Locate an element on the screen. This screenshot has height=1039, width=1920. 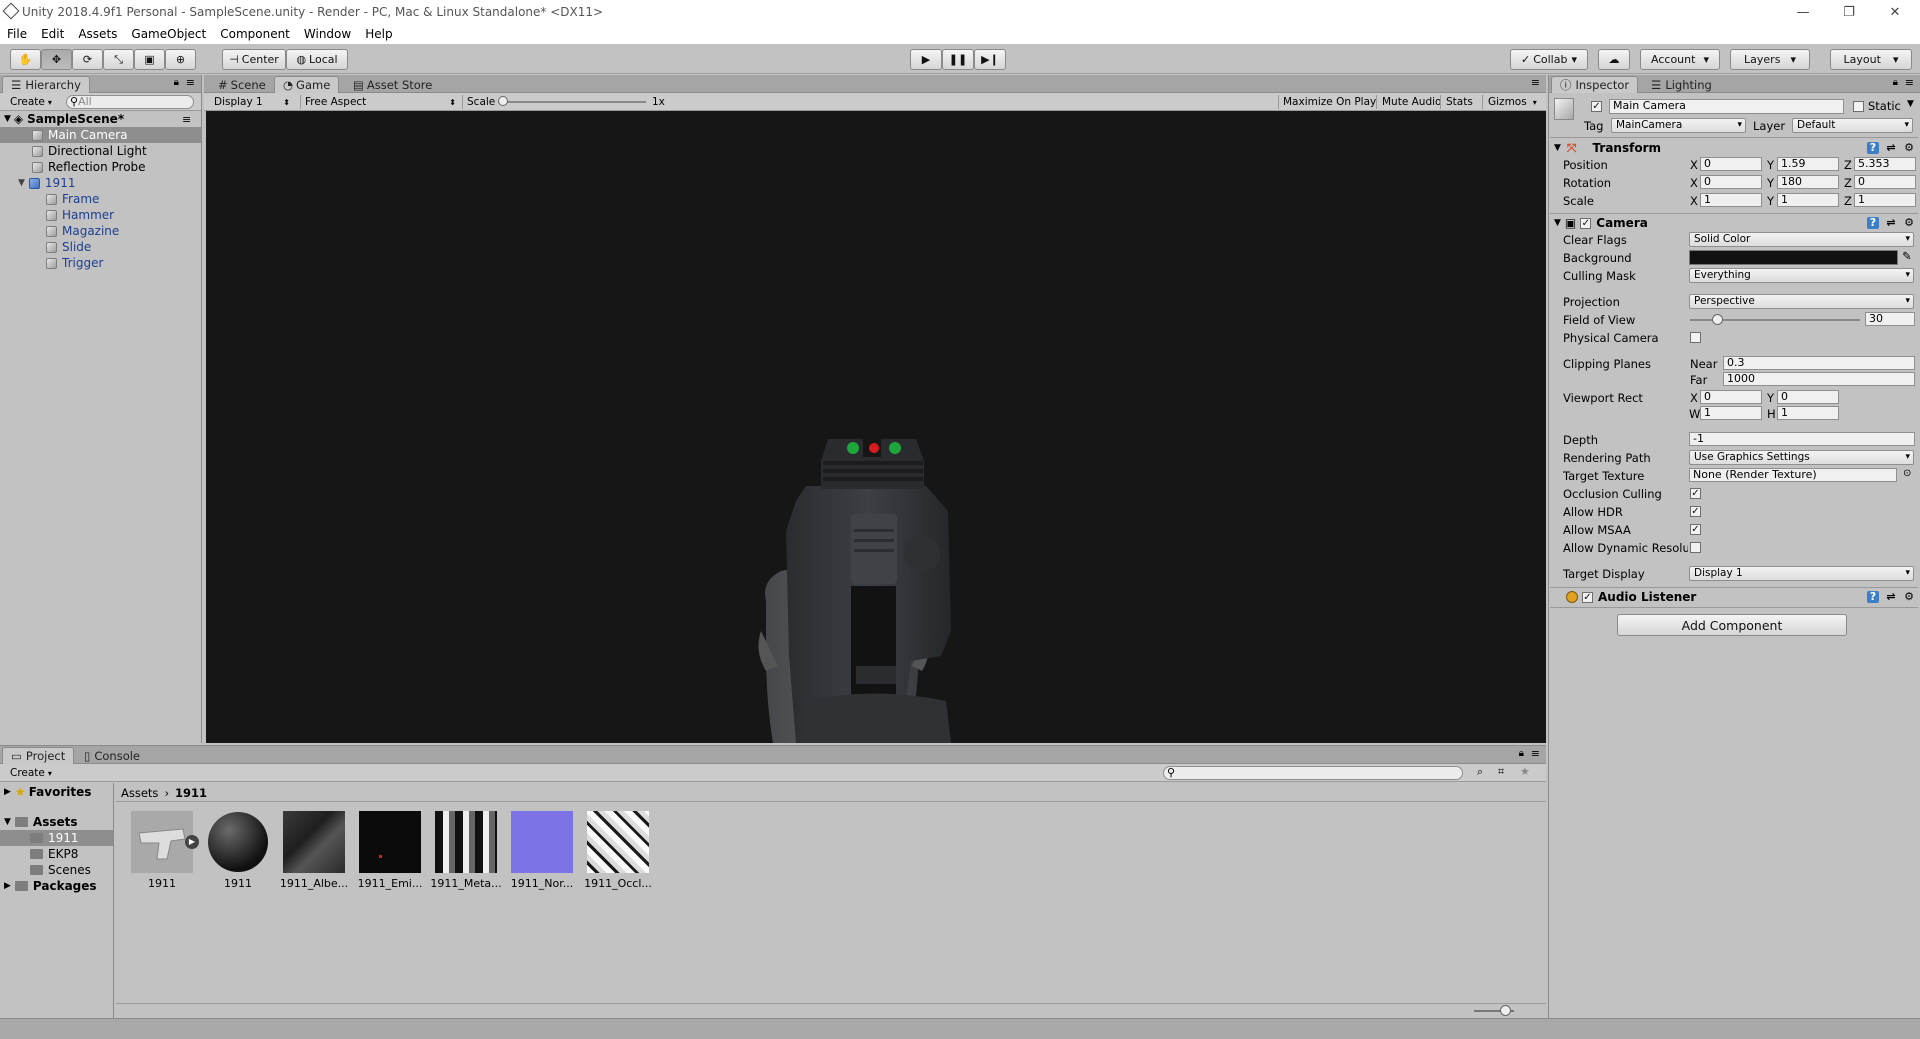
active-checkbox: ✓ is located at coordinates (1596, 106).